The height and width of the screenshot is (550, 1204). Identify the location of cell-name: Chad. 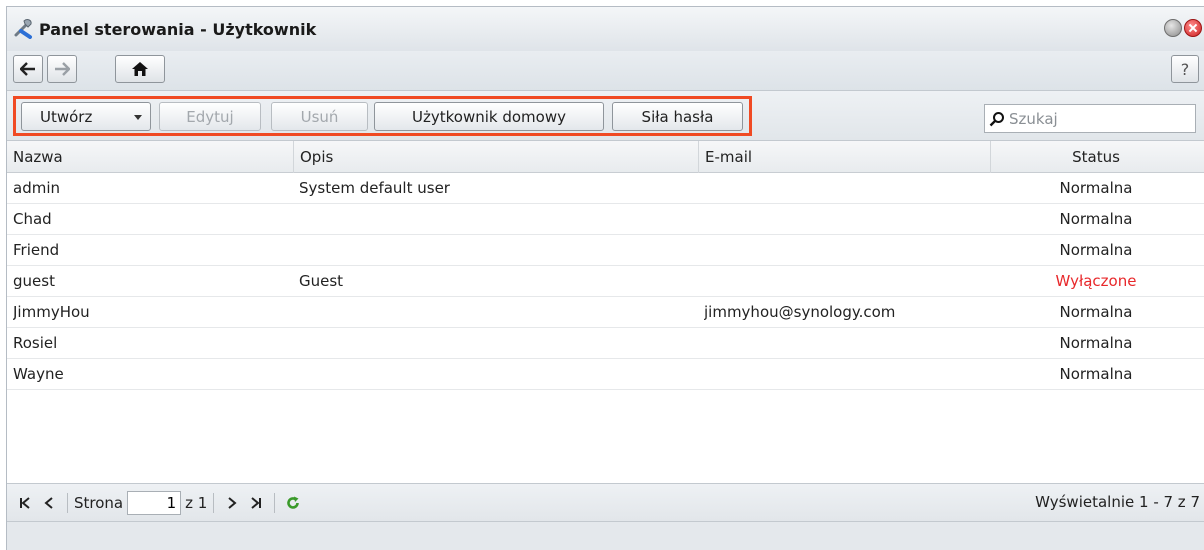
(32, 219).